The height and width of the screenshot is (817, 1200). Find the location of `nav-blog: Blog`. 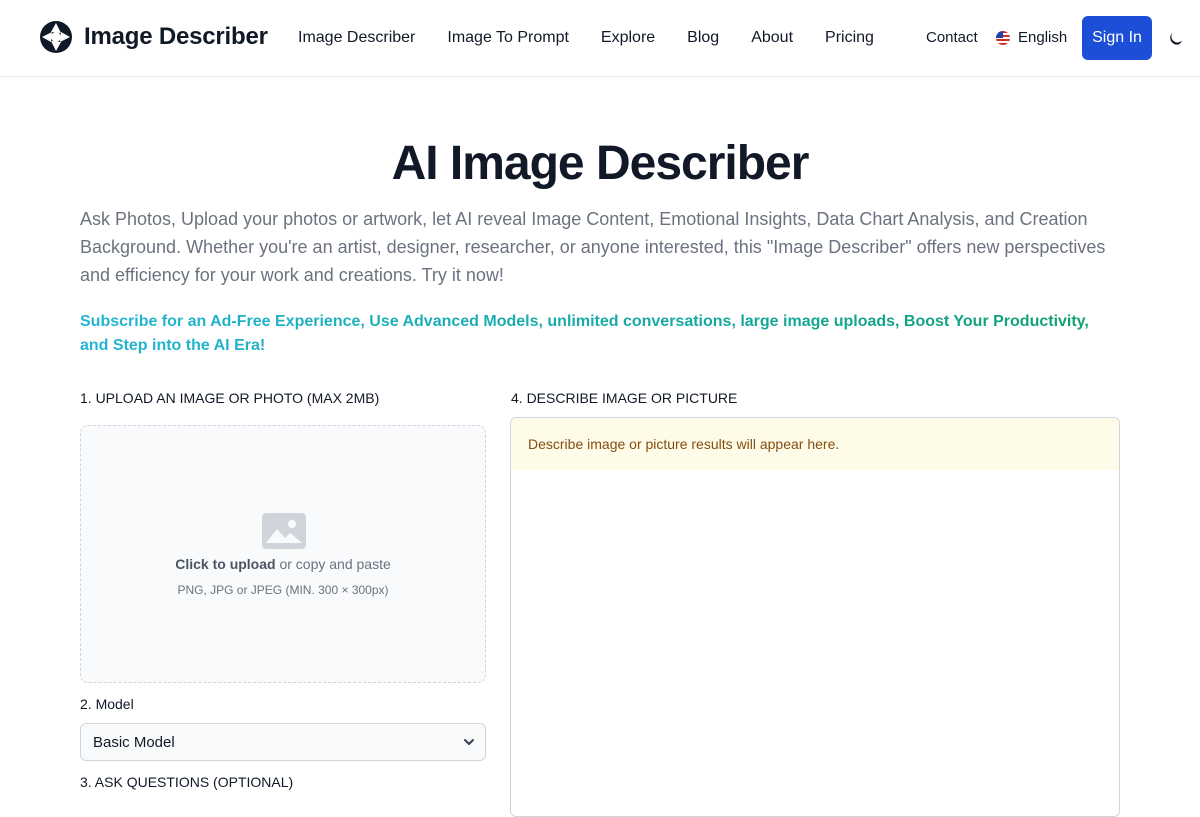

nav-blog: Blog is located at coordinates (703, 38).